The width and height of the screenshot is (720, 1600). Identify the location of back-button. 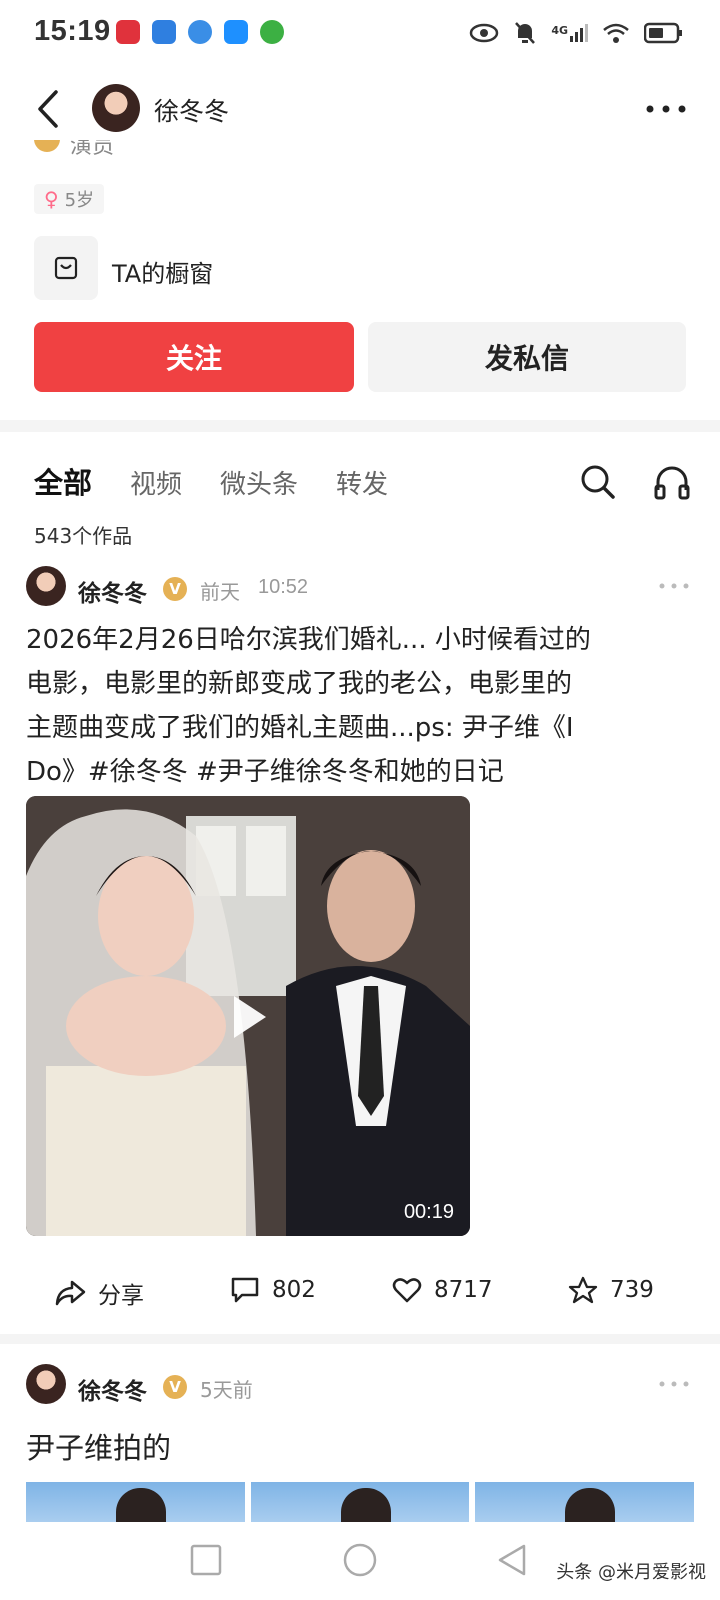
(50, 109).